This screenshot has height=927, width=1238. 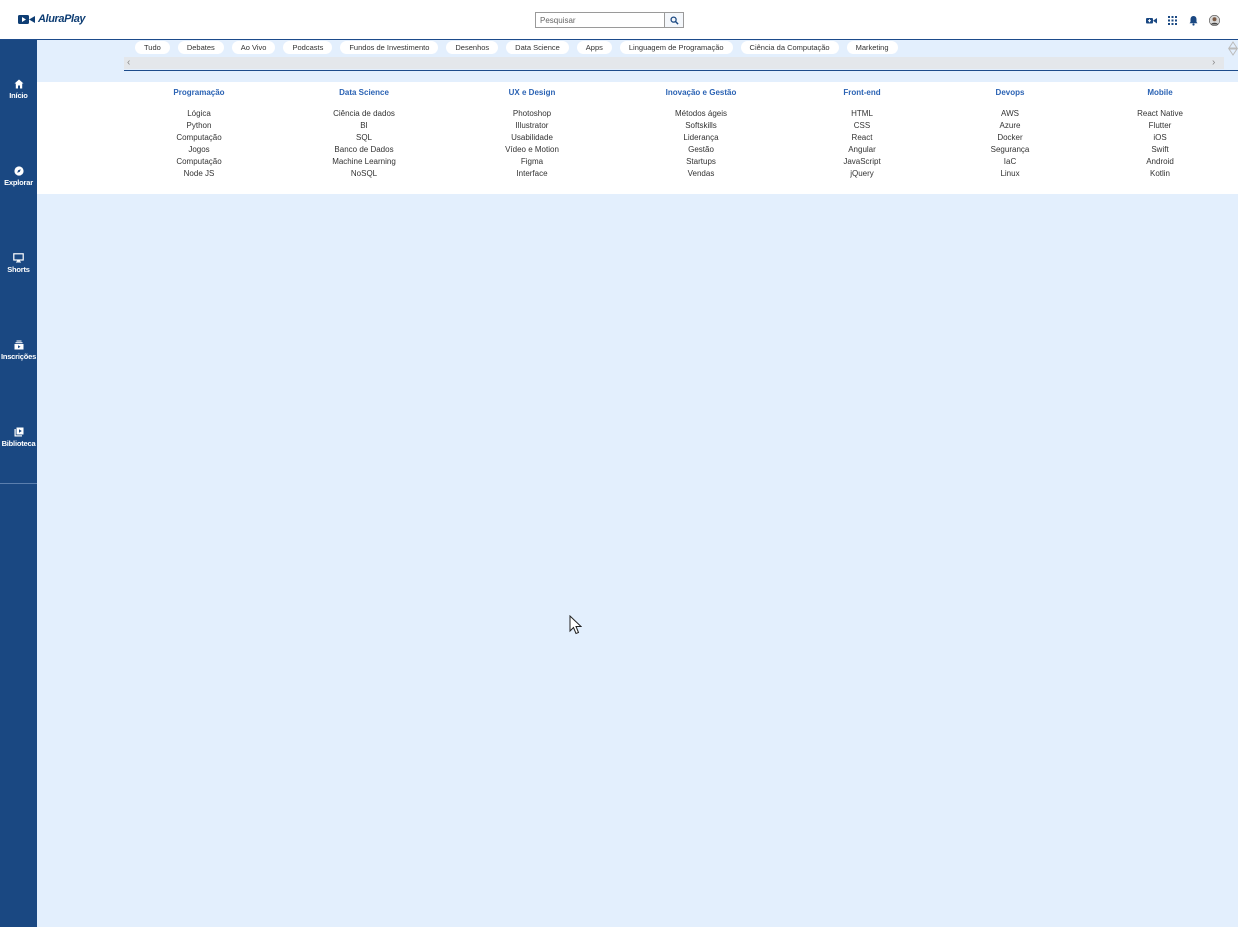 What do you see at coordinates (1160, 174) in the screenshot?
I see `menu-link: Kotlin` at bounding box center [1160, 174].